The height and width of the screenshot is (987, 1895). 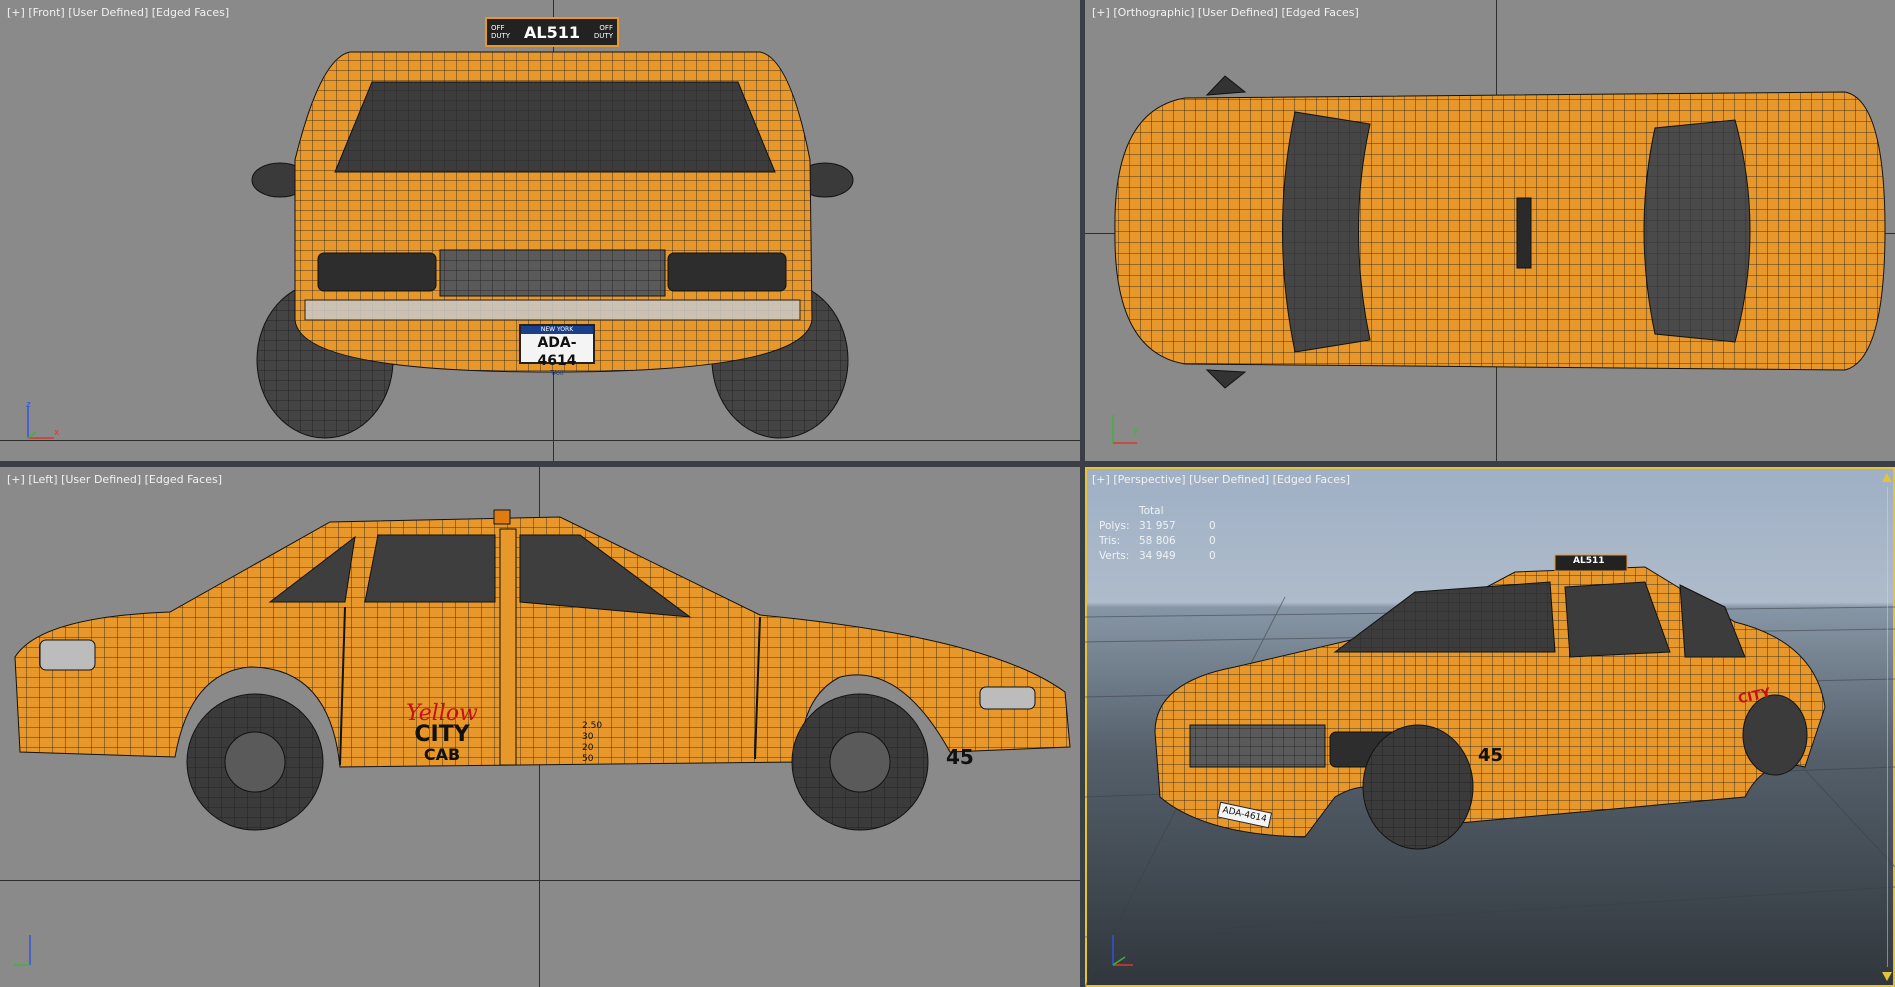 I want to click on stats-row-polys: Polys: 31 957 0, so click(x=1157, y=526).